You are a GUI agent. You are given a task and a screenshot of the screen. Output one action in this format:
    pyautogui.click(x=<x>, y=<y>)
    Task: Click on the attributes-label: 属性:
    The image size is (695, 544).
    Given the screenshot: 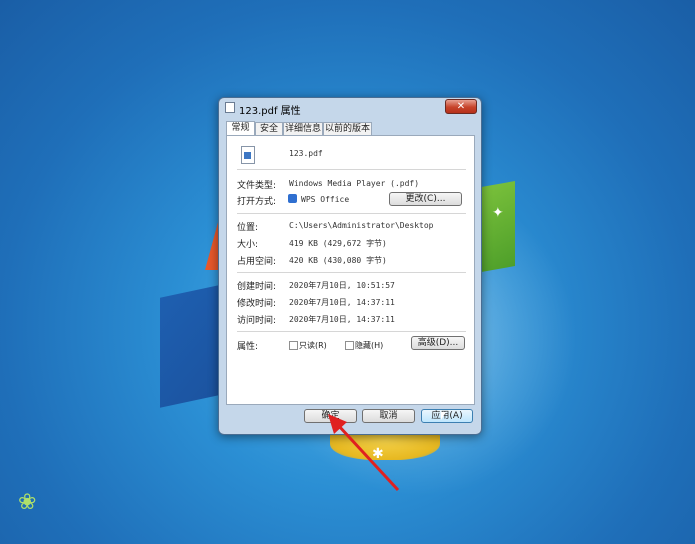 What is the action you would take?
    pyautogui.click(x=248, y=347)
    